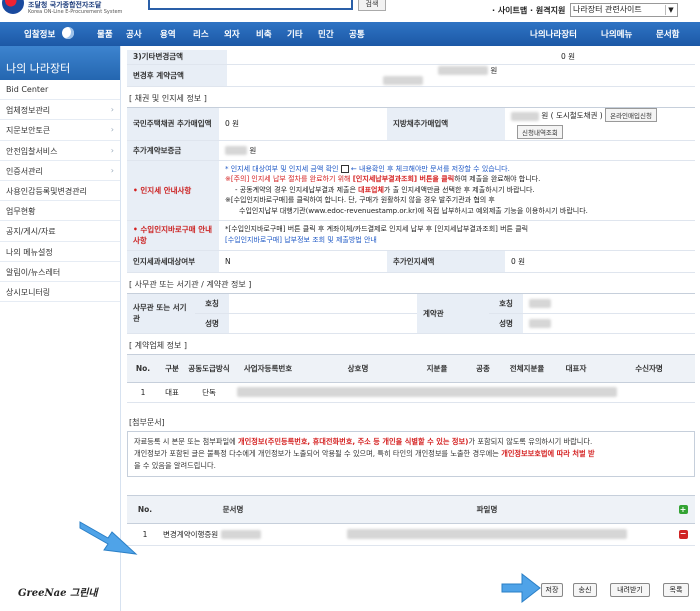  What do you see at coordinates (607, 9) in the screenshot?
I see `related-site-label: 나라장터 관련사이트` at bounding box center [607, 9].